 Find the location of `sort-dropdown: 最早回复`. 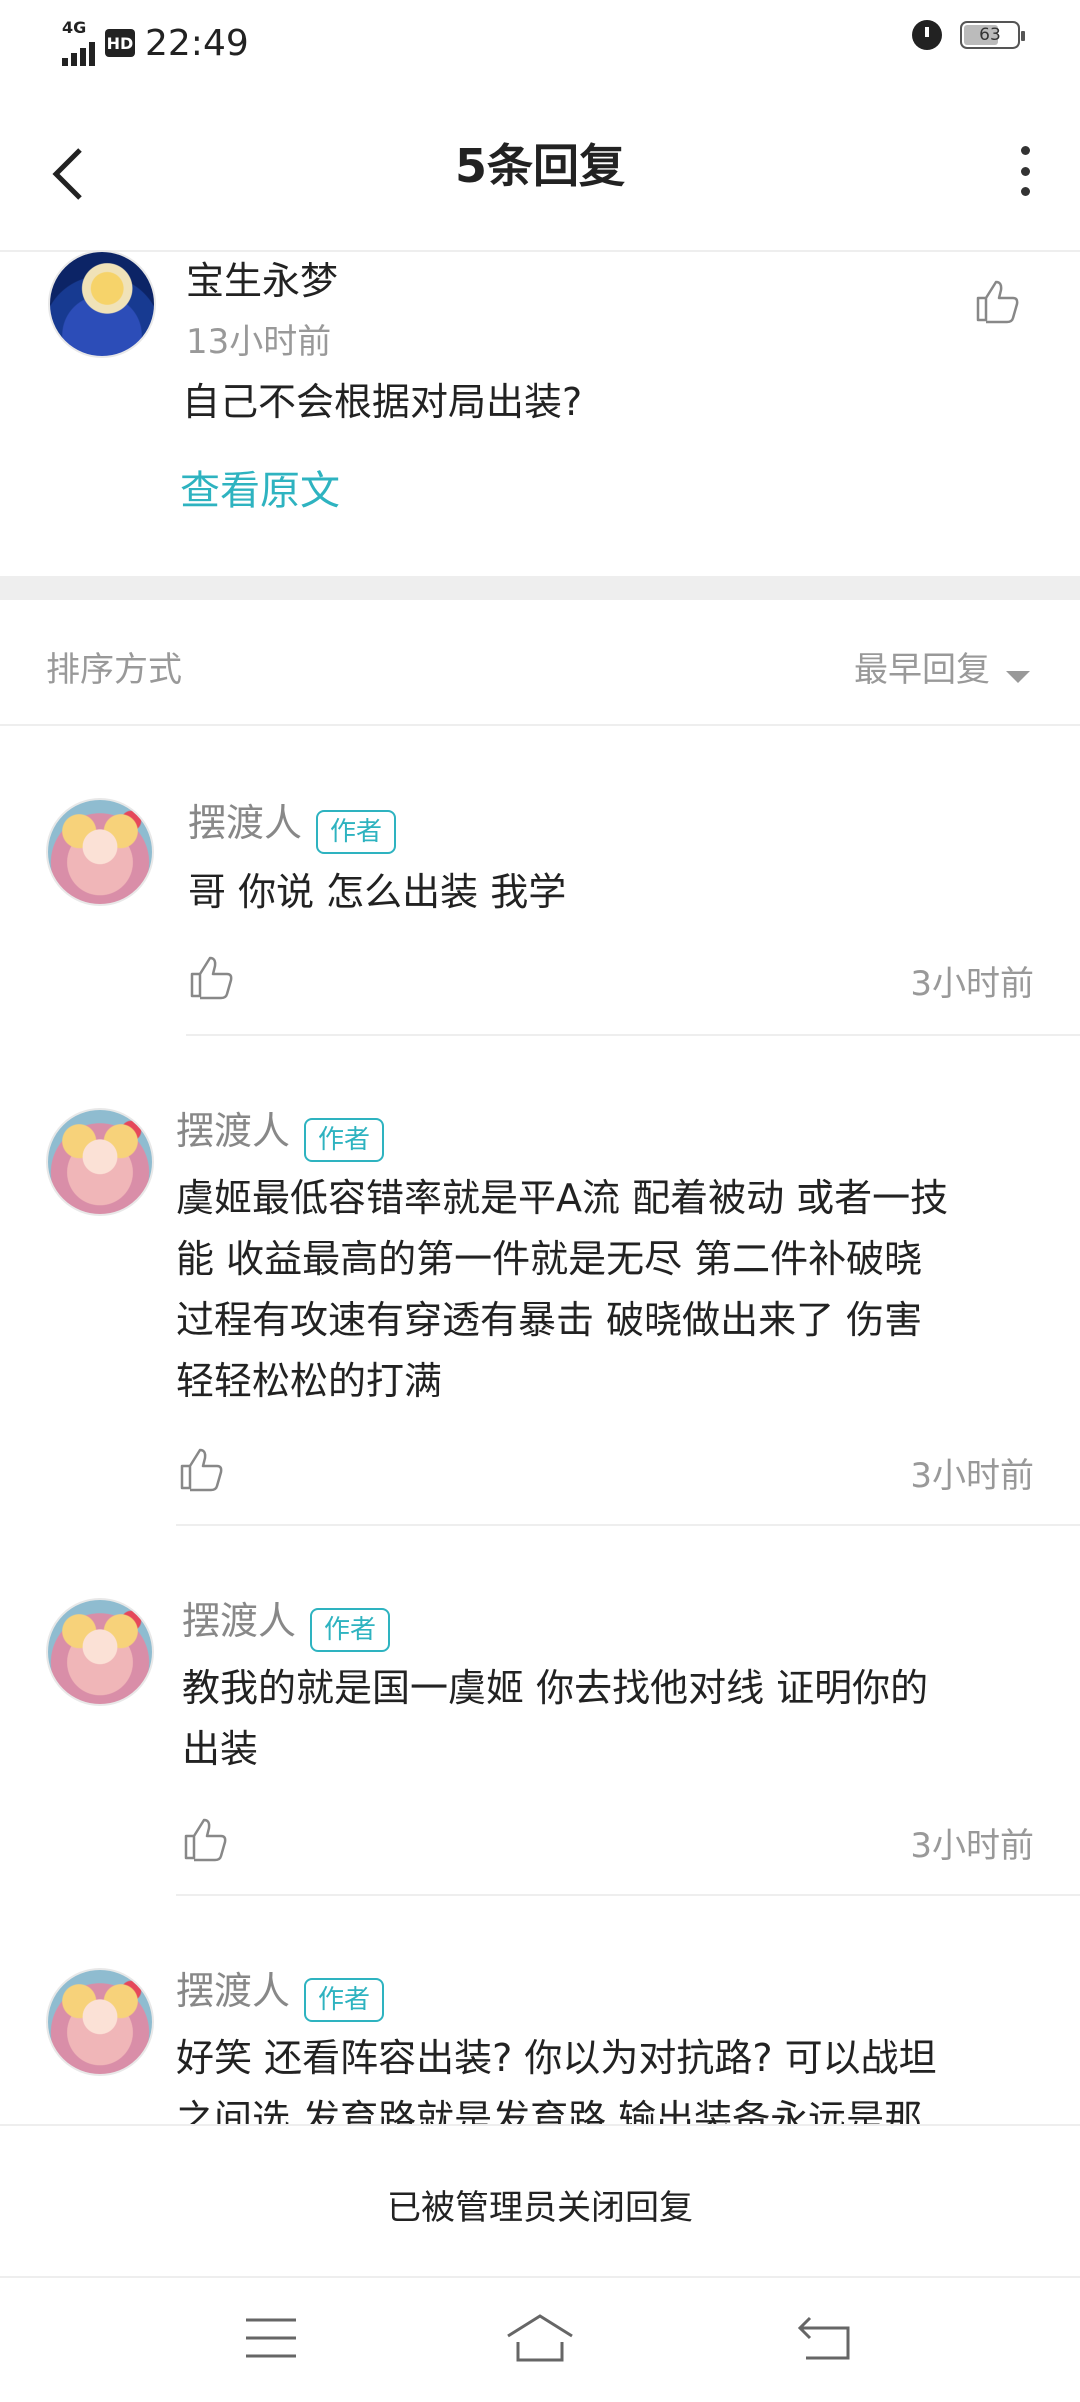

sort-dropdown: 最早回复 is located at coordinates (942, 666).